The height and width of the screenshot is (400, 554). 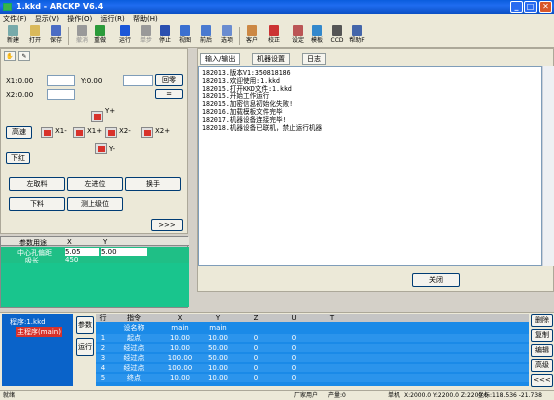 I want to click on jog-y-minus-button, so click(x=101, y=148).